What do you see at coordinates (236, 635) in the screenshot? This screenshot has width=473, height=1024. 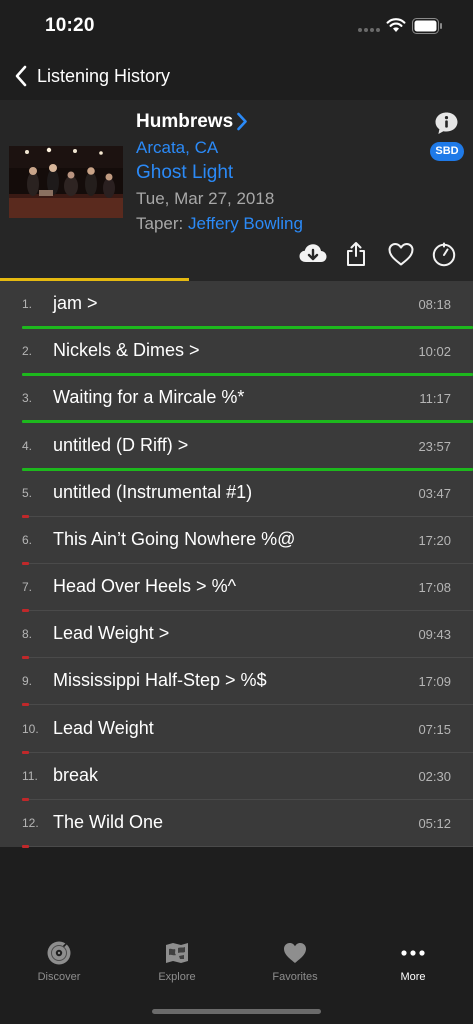 I see `track-row: 8. Lead Weight > 09:43` at bounding box center [236, 635].